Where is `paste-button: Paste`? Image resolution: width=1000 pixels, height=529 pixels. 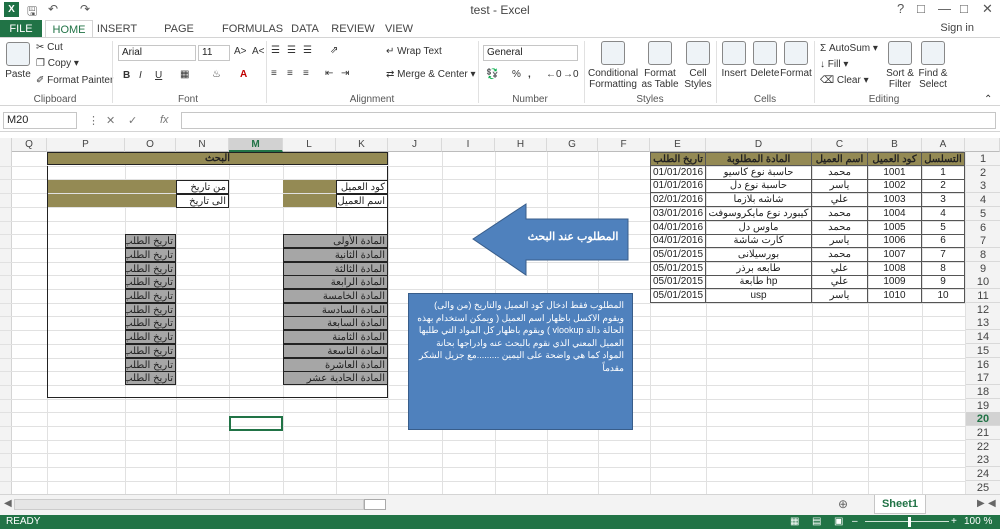
paste-button: Paste is located at coordinates (18, 61).